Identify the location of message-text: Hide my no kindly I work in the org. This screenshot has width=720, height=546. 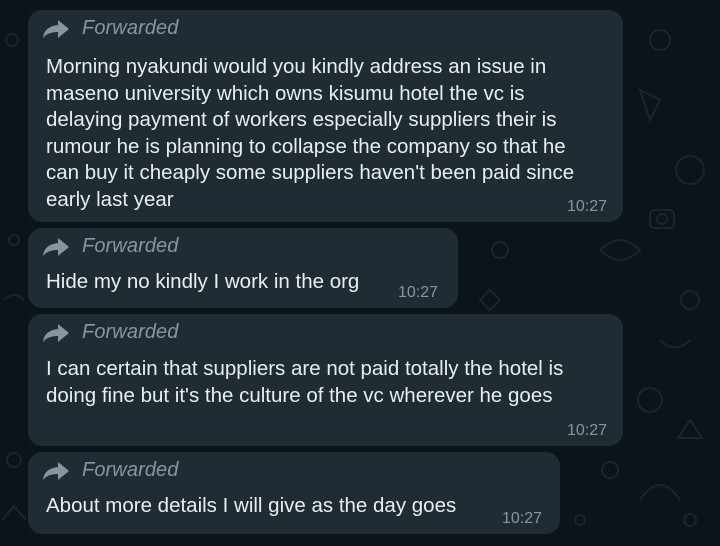
(203, 281).